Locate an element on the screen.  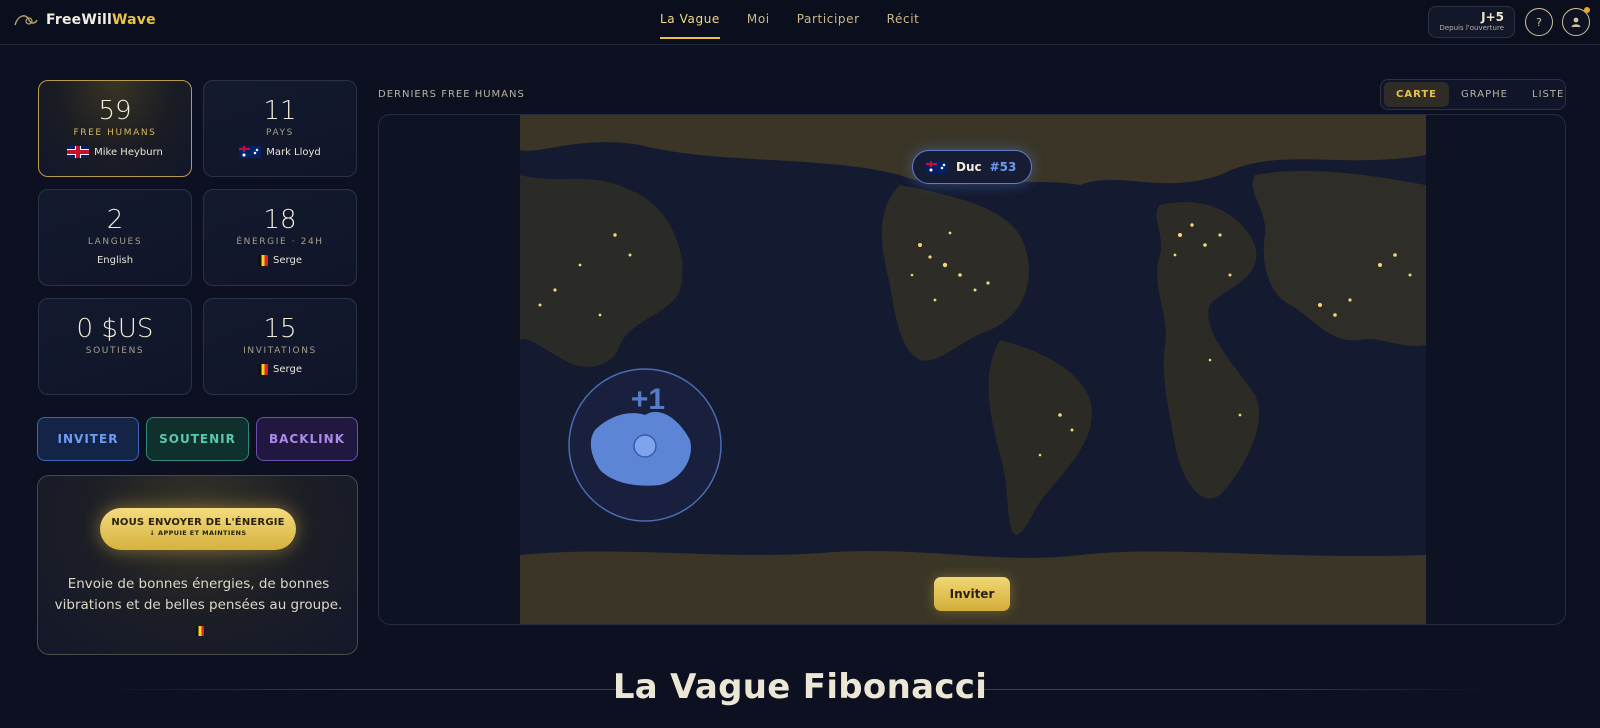
stat-card-soutiens: 0 $US SOUTIENS is located at coordinates (115, 346).